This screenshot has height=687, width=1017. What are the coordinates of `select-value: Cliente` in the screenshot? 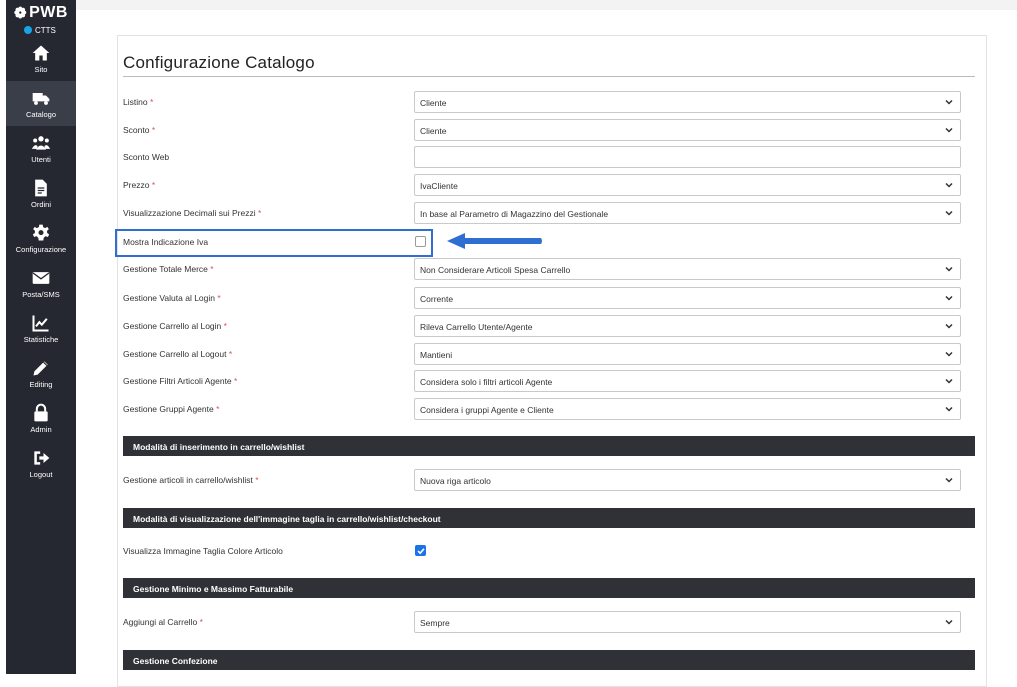 It's located at (433, 103).